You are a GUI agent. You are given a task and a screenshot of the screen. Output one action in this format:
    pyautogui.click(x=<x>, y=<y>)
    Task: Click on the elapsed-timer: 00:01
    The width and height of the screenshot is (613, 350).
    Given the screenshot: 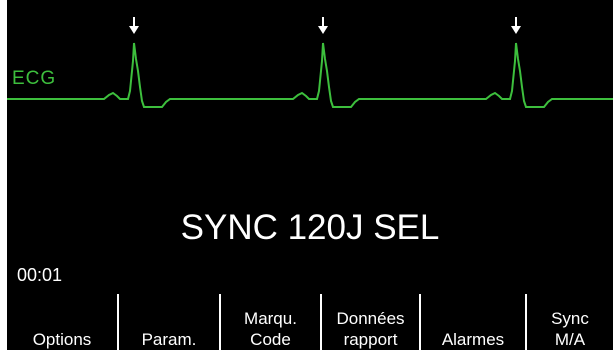 What is the action you would take?
    pyautogui.click(x=40, y=275)
    